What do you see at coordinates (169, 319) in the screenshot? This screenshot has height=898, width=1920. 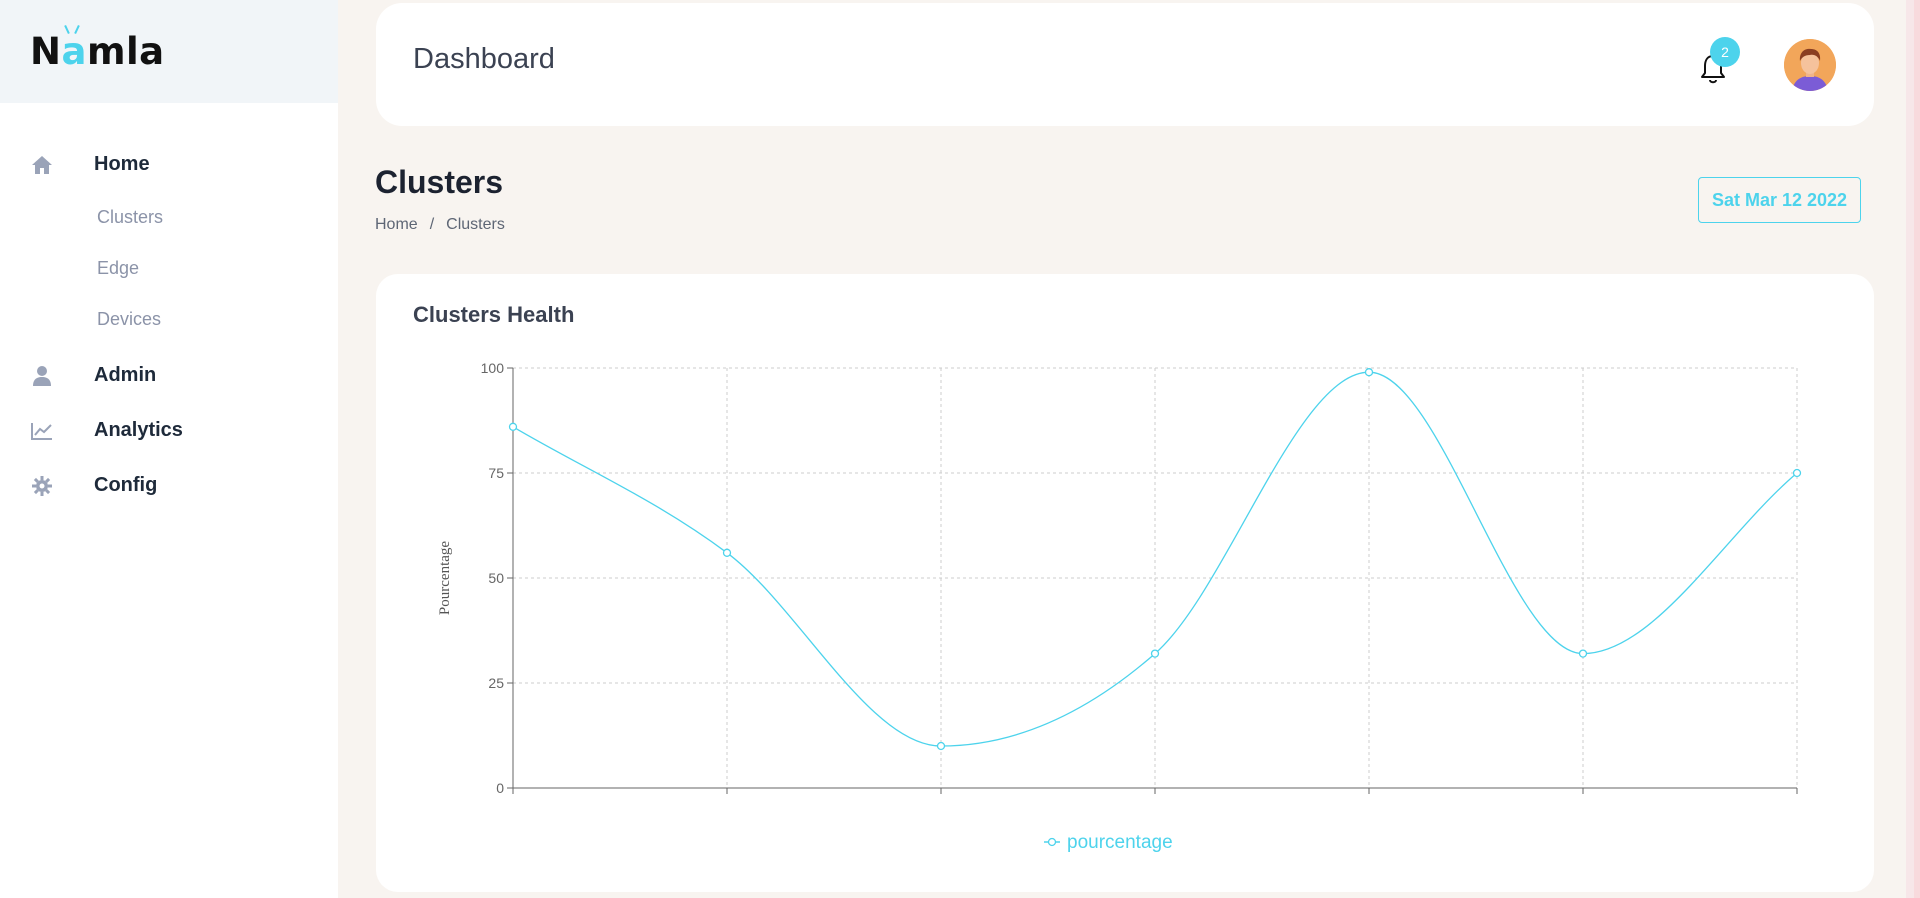 I see `sidebar-subitem-devices: Devices` at bounding box center [169, 319].